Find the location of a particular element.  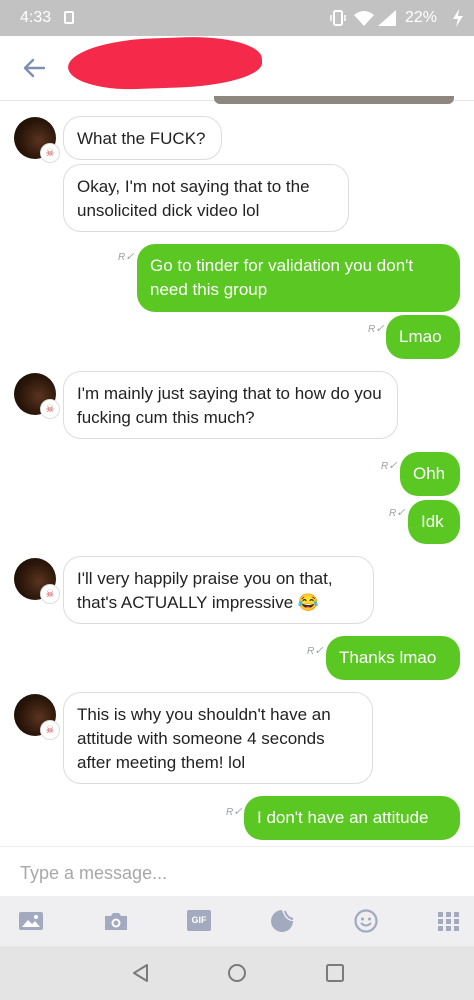

sim-icon is located at coordinates (69, 17).